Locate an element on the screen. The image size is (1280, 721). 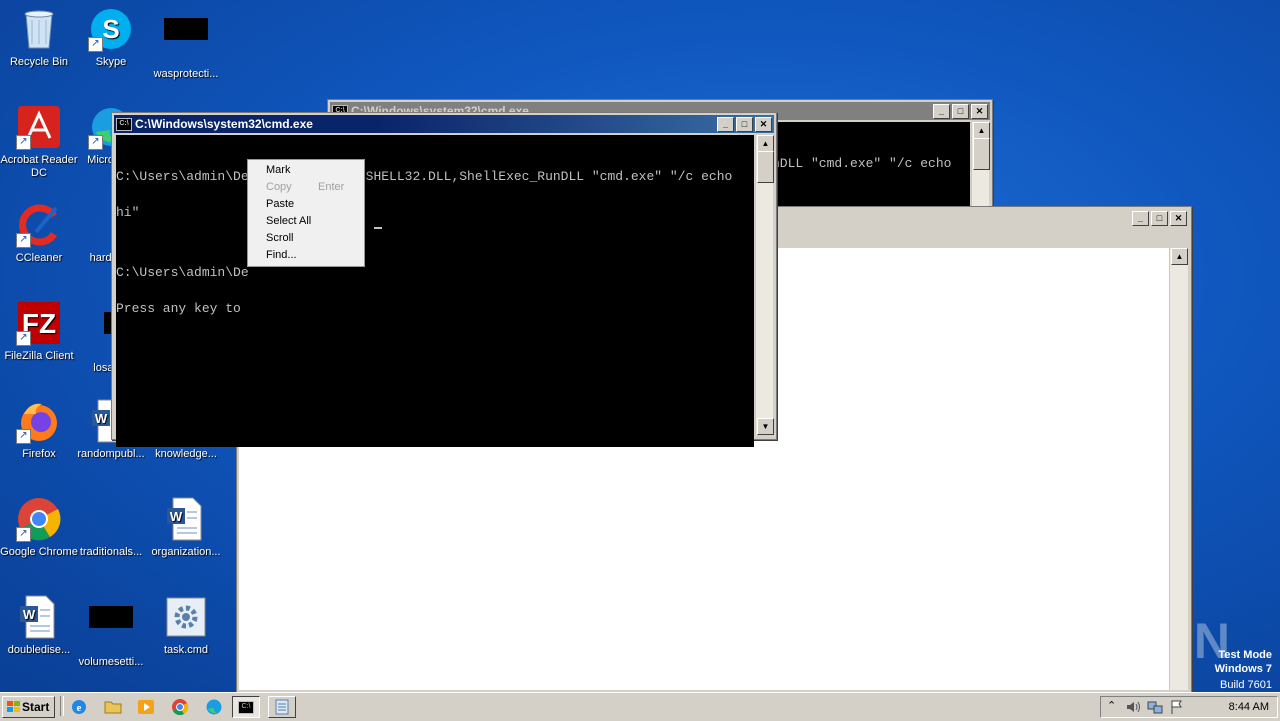
scroll-down-button: ▼ is located at coordinates (765, 426).